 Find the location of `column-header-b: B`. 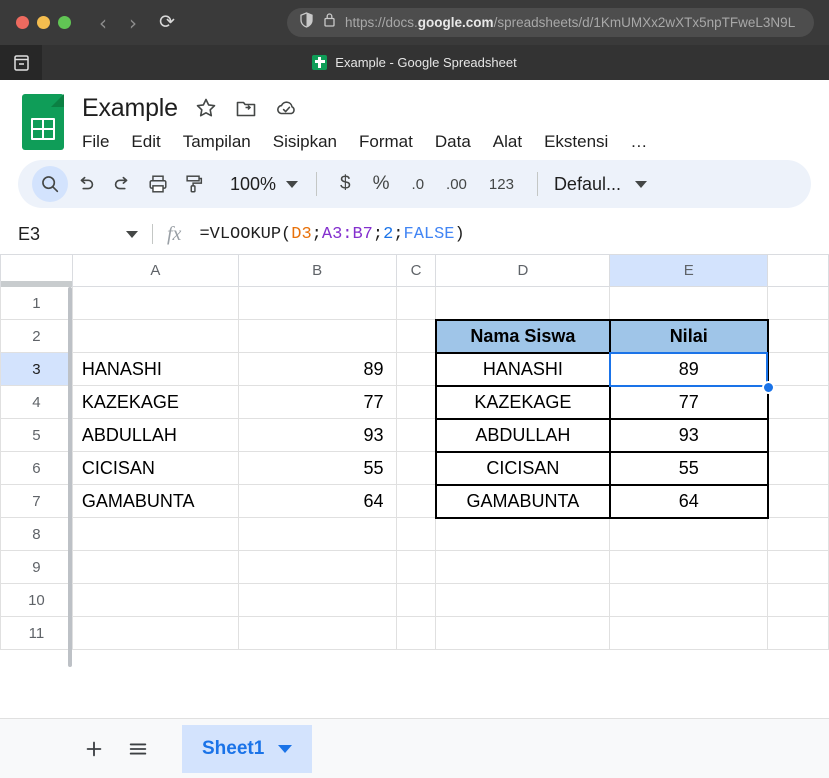

column-header-b: B is located at coordinates (317, 270).